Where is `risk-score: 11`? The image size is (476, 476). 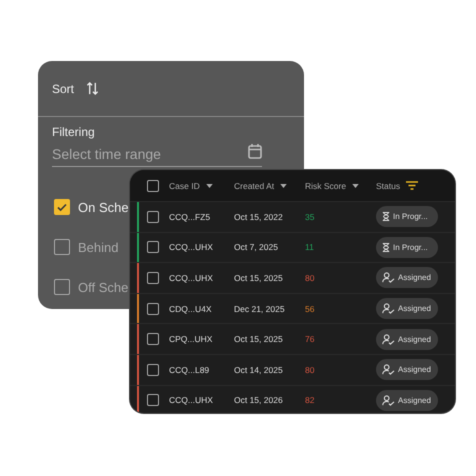
risk-score: 11 is located at coordinates (310, 247).